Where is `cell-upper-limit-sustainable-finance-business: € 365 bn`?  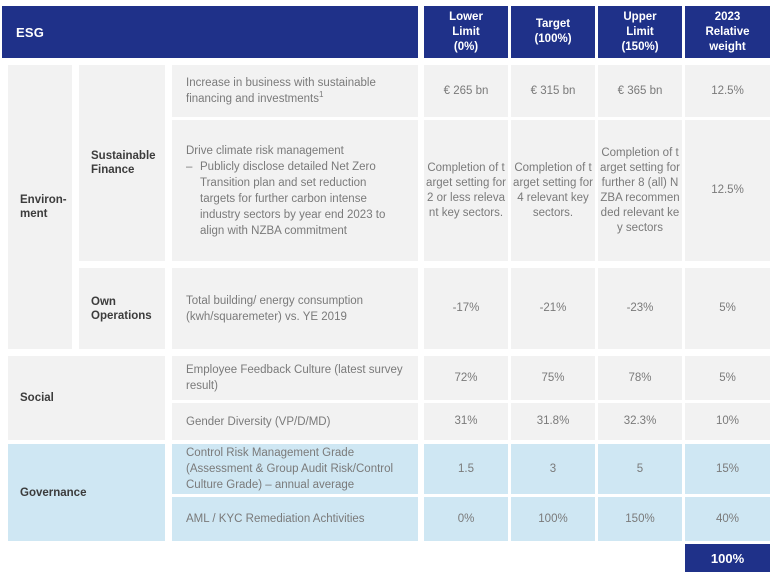
cell-upper-limit-sustainable-finance-business: € 365 bn is located at coordinates (640, 91).